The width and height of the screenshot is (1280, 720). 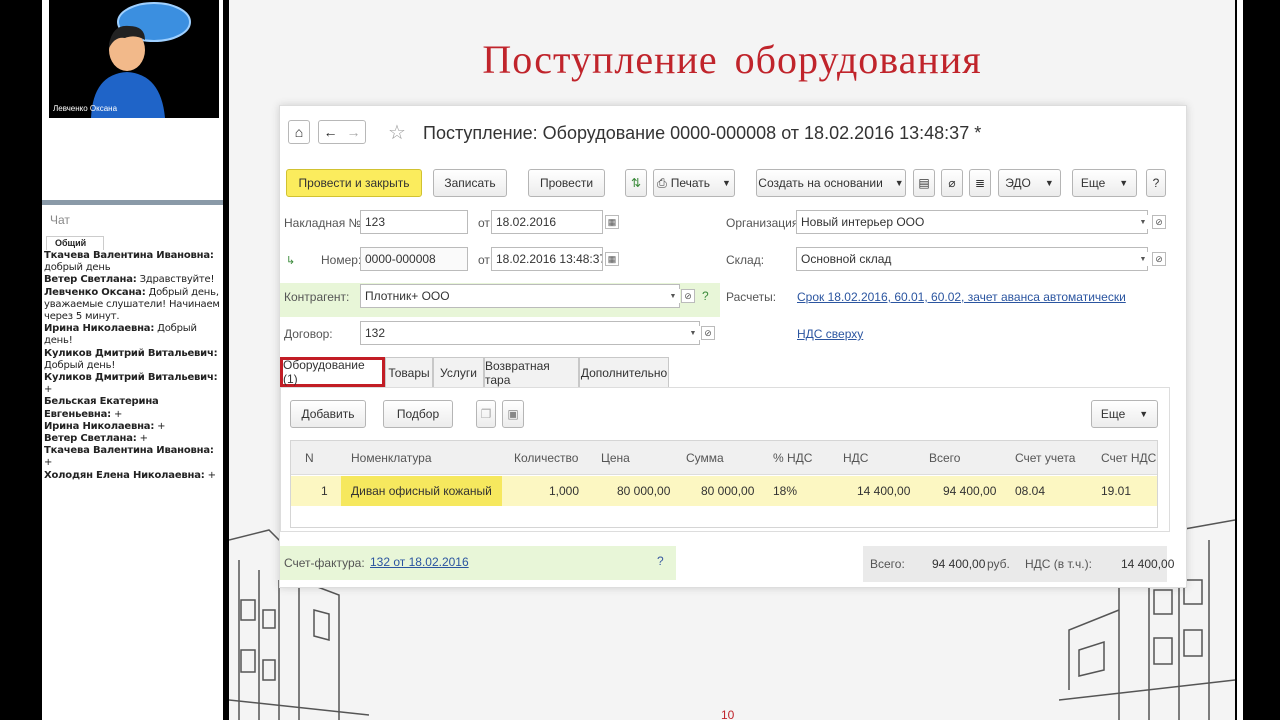 What do you see at coordinates (414, 259) in the screenshot?
I see `number-field: 0000-000008` at bounding box center [414, 259].